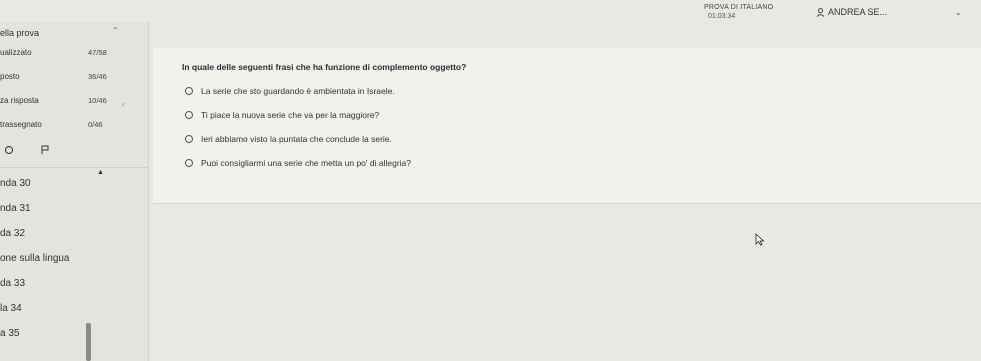 The image size is (981, 361). I want to click on sidebar-item: one sulla lingua, so click(74, 260).